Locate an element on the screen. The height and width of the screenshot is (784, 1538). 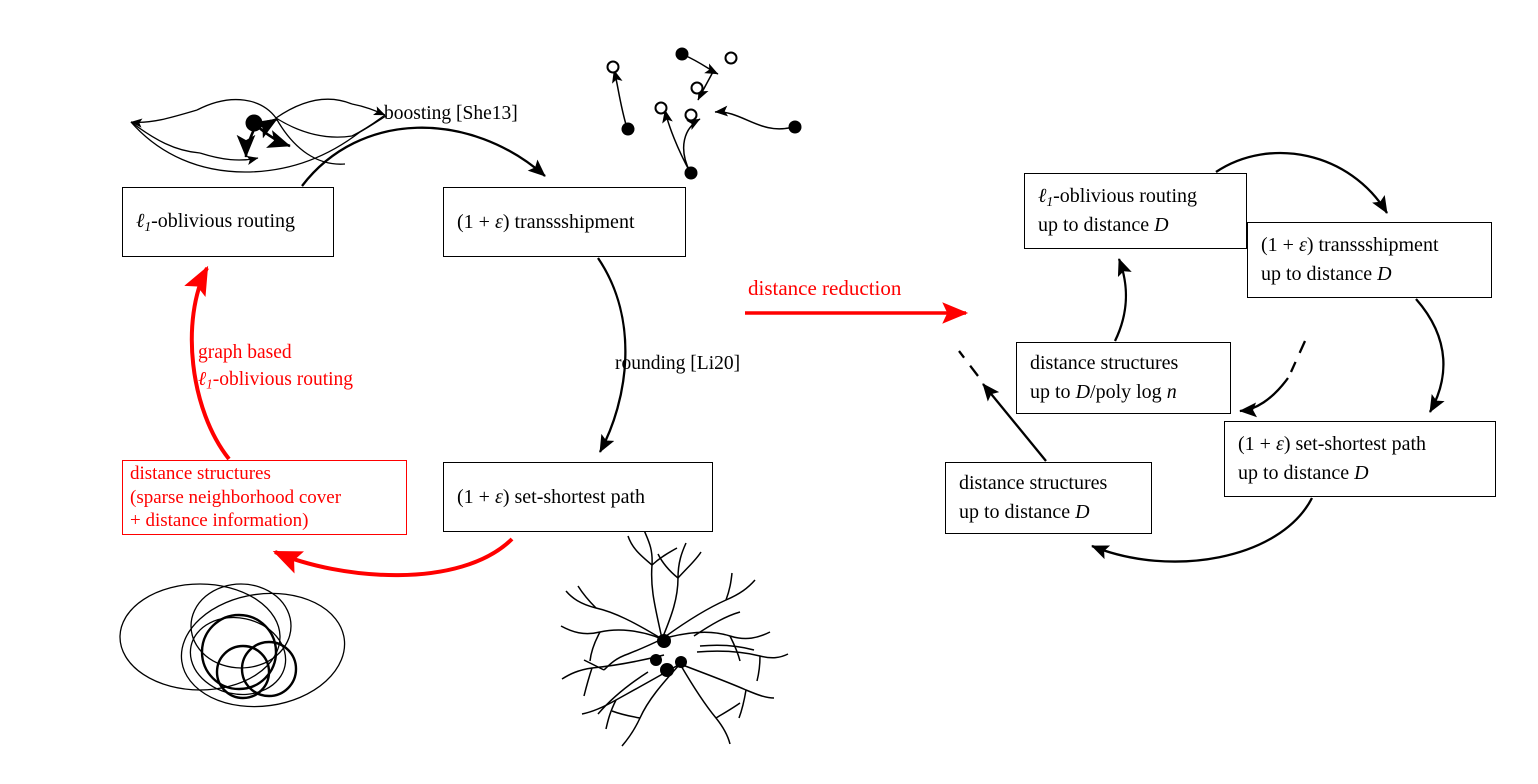
box-distance-structures-polylog-line-2: up to D/poly log n is located at coordinates (1103, 392).